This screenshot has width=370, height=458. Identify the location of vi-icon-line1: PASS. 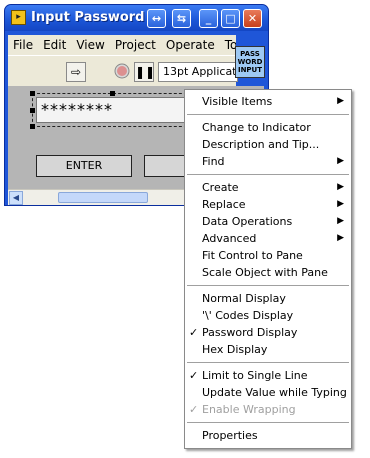
(250, 54).